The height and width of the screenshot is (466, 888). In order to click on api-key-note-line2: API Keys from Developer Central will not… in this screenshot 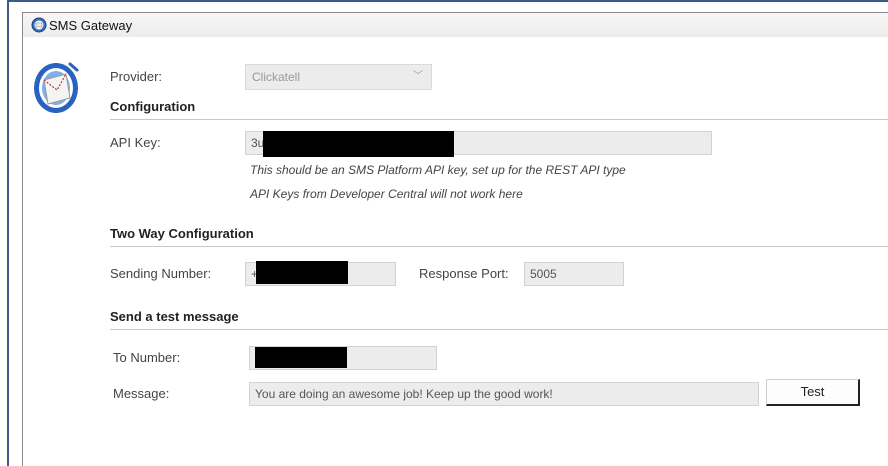, I will do `click(386, 194)`.